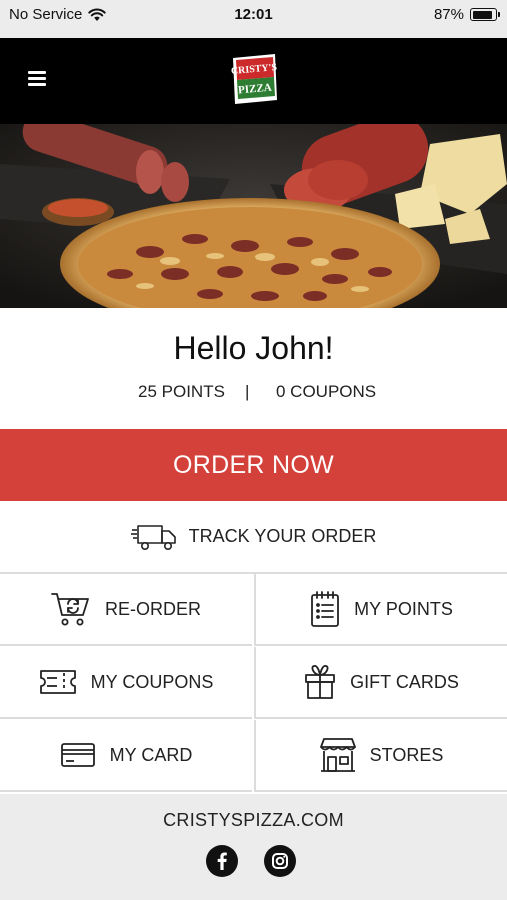 The image size is (507, 900). What do you see at coordinates (325, 609) in the screenshot?
I see `points-notepad-icon` at bounding box center [325, 609].